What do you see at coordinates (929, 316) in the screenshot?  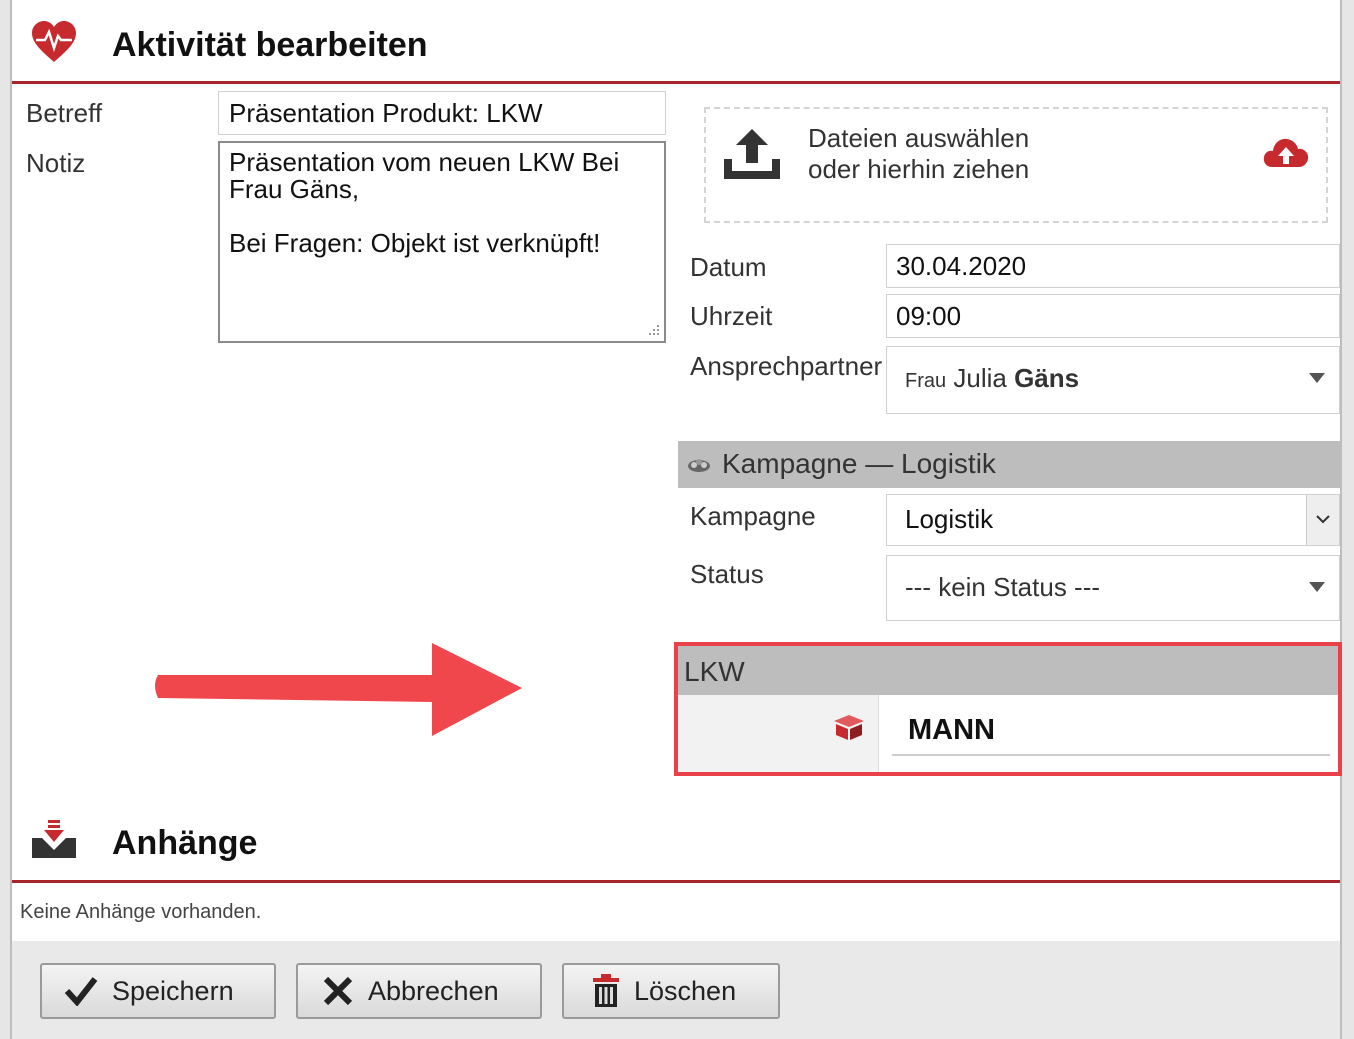 I see `time-value: 09:00` at bounding box center [929, 316].